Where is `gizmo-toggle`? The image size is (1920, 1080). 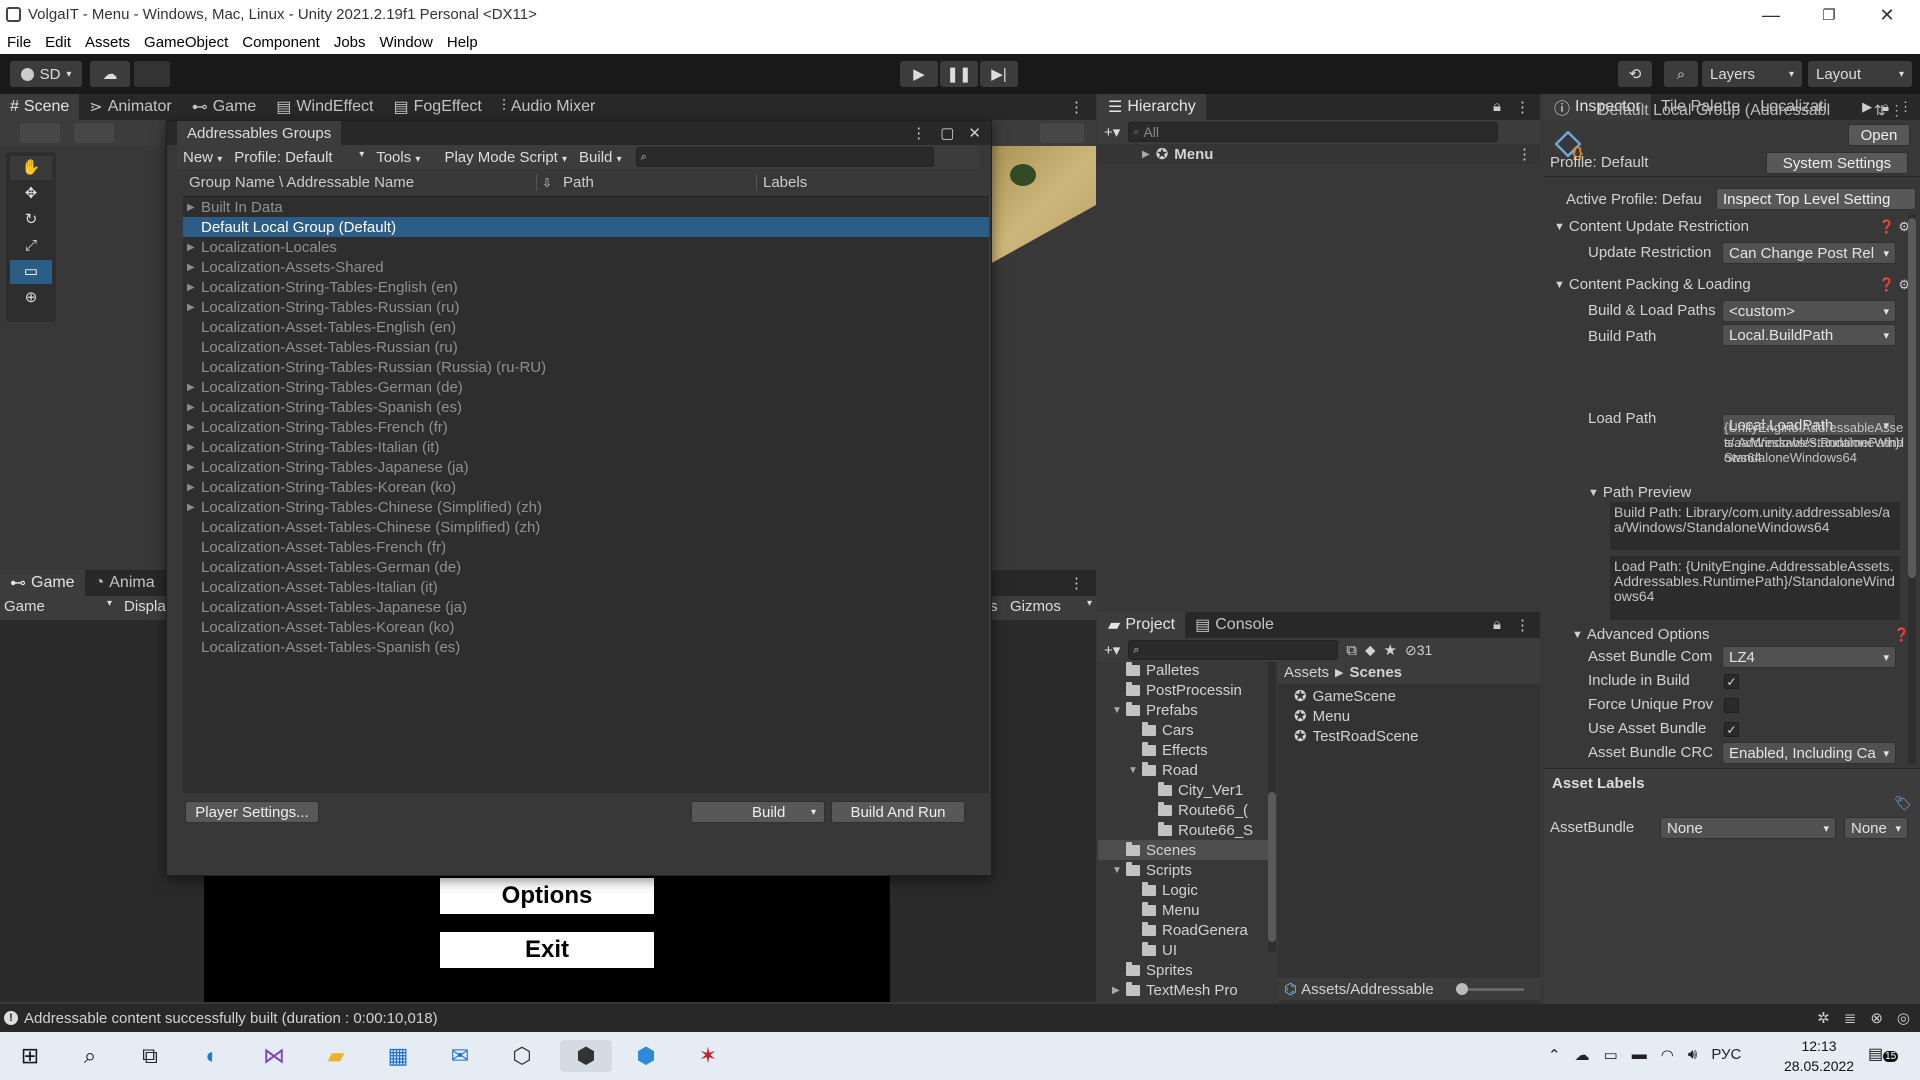 gizmo-toggle is located at coordinates (1062, 133).